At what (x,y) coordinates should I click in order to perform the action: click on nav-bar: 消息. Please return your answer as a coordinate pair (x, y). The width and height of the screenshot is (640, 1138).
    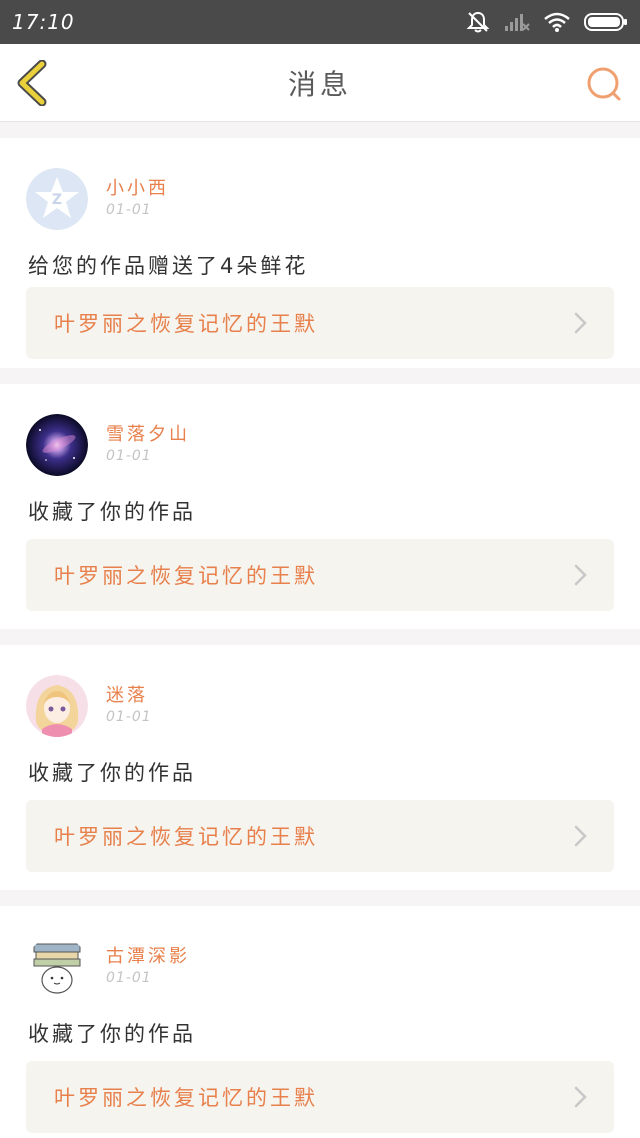
    Looking at the image, I should click on (320, 83).